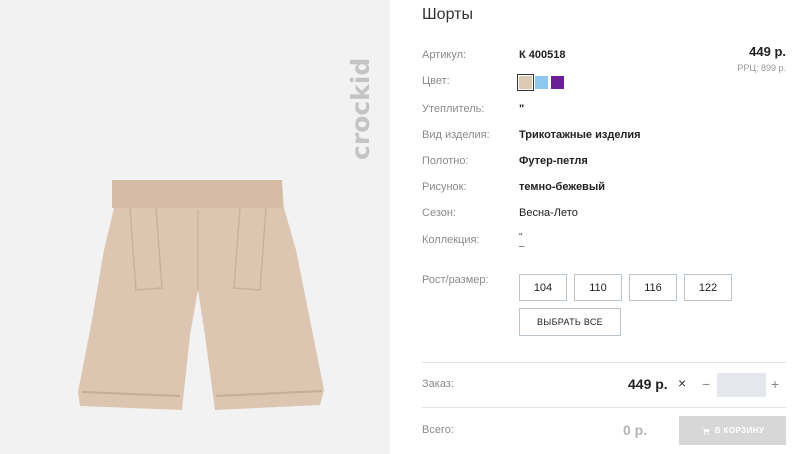 The height and width of the screenshot is (454, 800). I want to click on increase-quantity-button: +, so click(775, 384).